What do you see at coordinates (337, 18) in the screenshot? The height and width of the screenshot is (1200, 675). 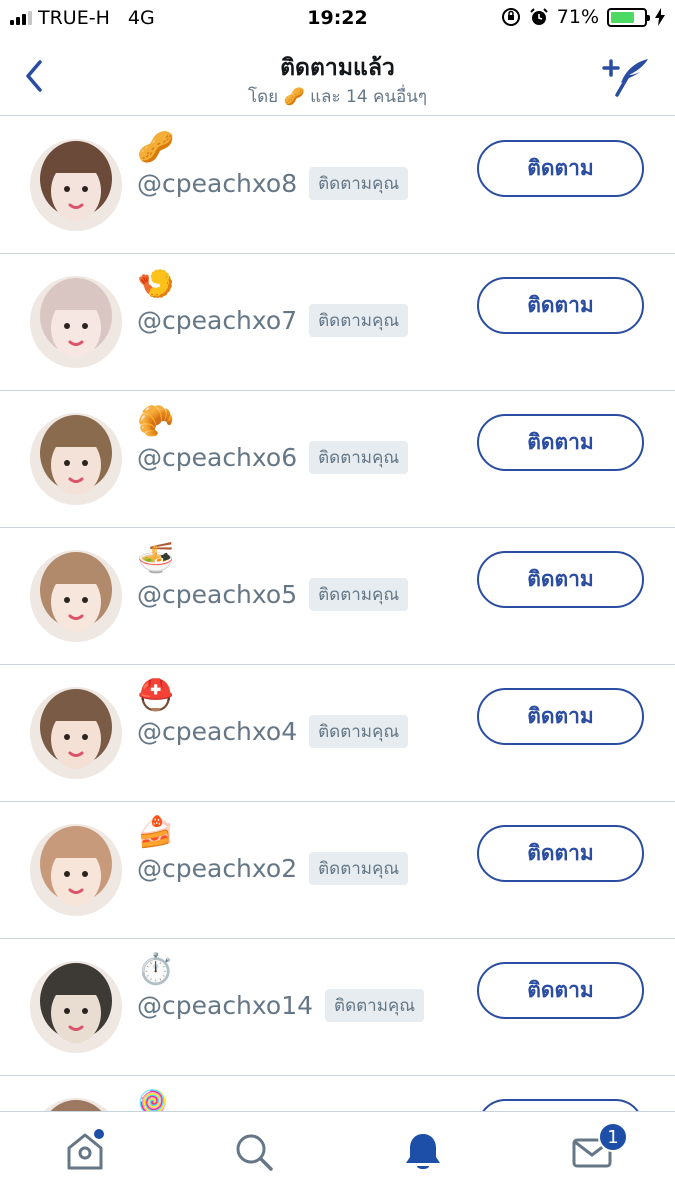 I see `status-bar: TRUE-H 4G 19:22 71%` at bounding box center [337, 18].